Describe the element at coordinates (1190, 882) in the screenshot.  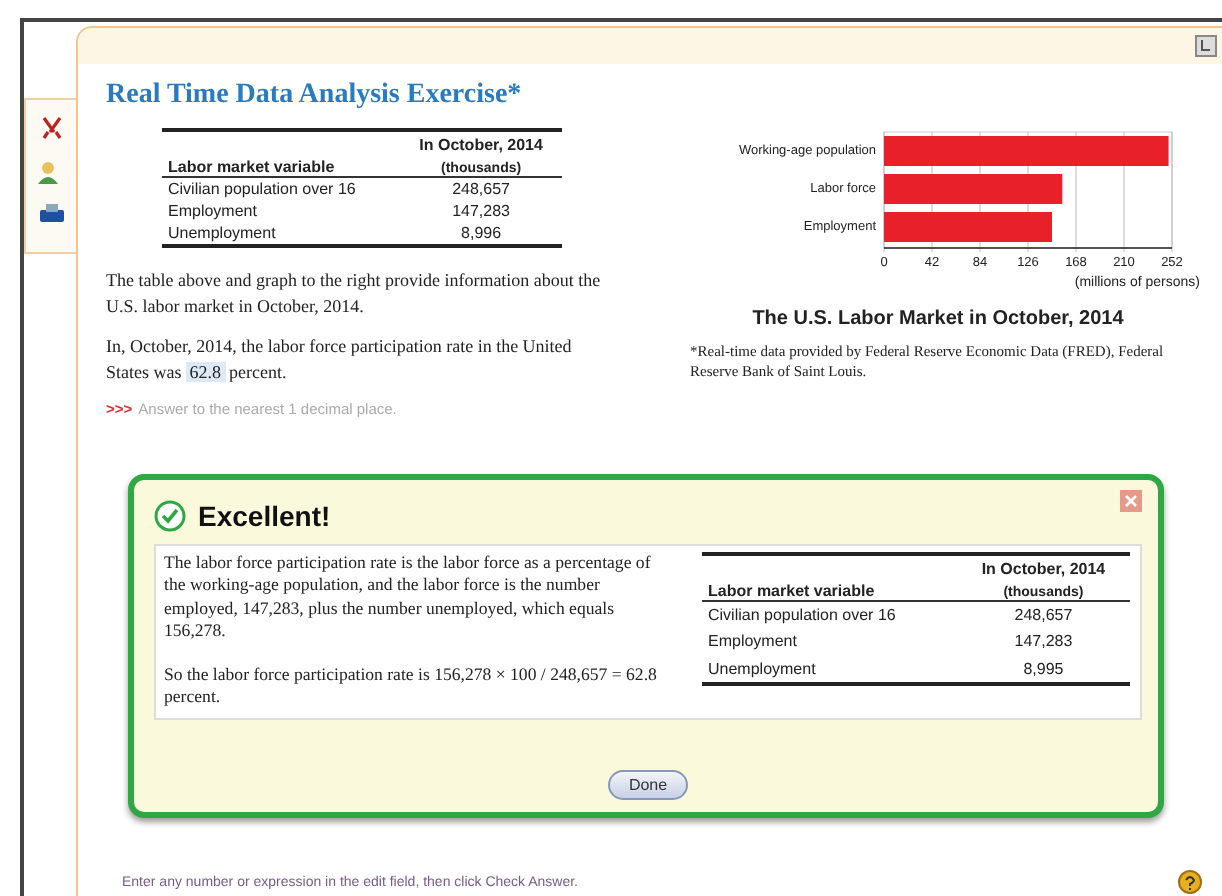
I see `help-icon` at that location.